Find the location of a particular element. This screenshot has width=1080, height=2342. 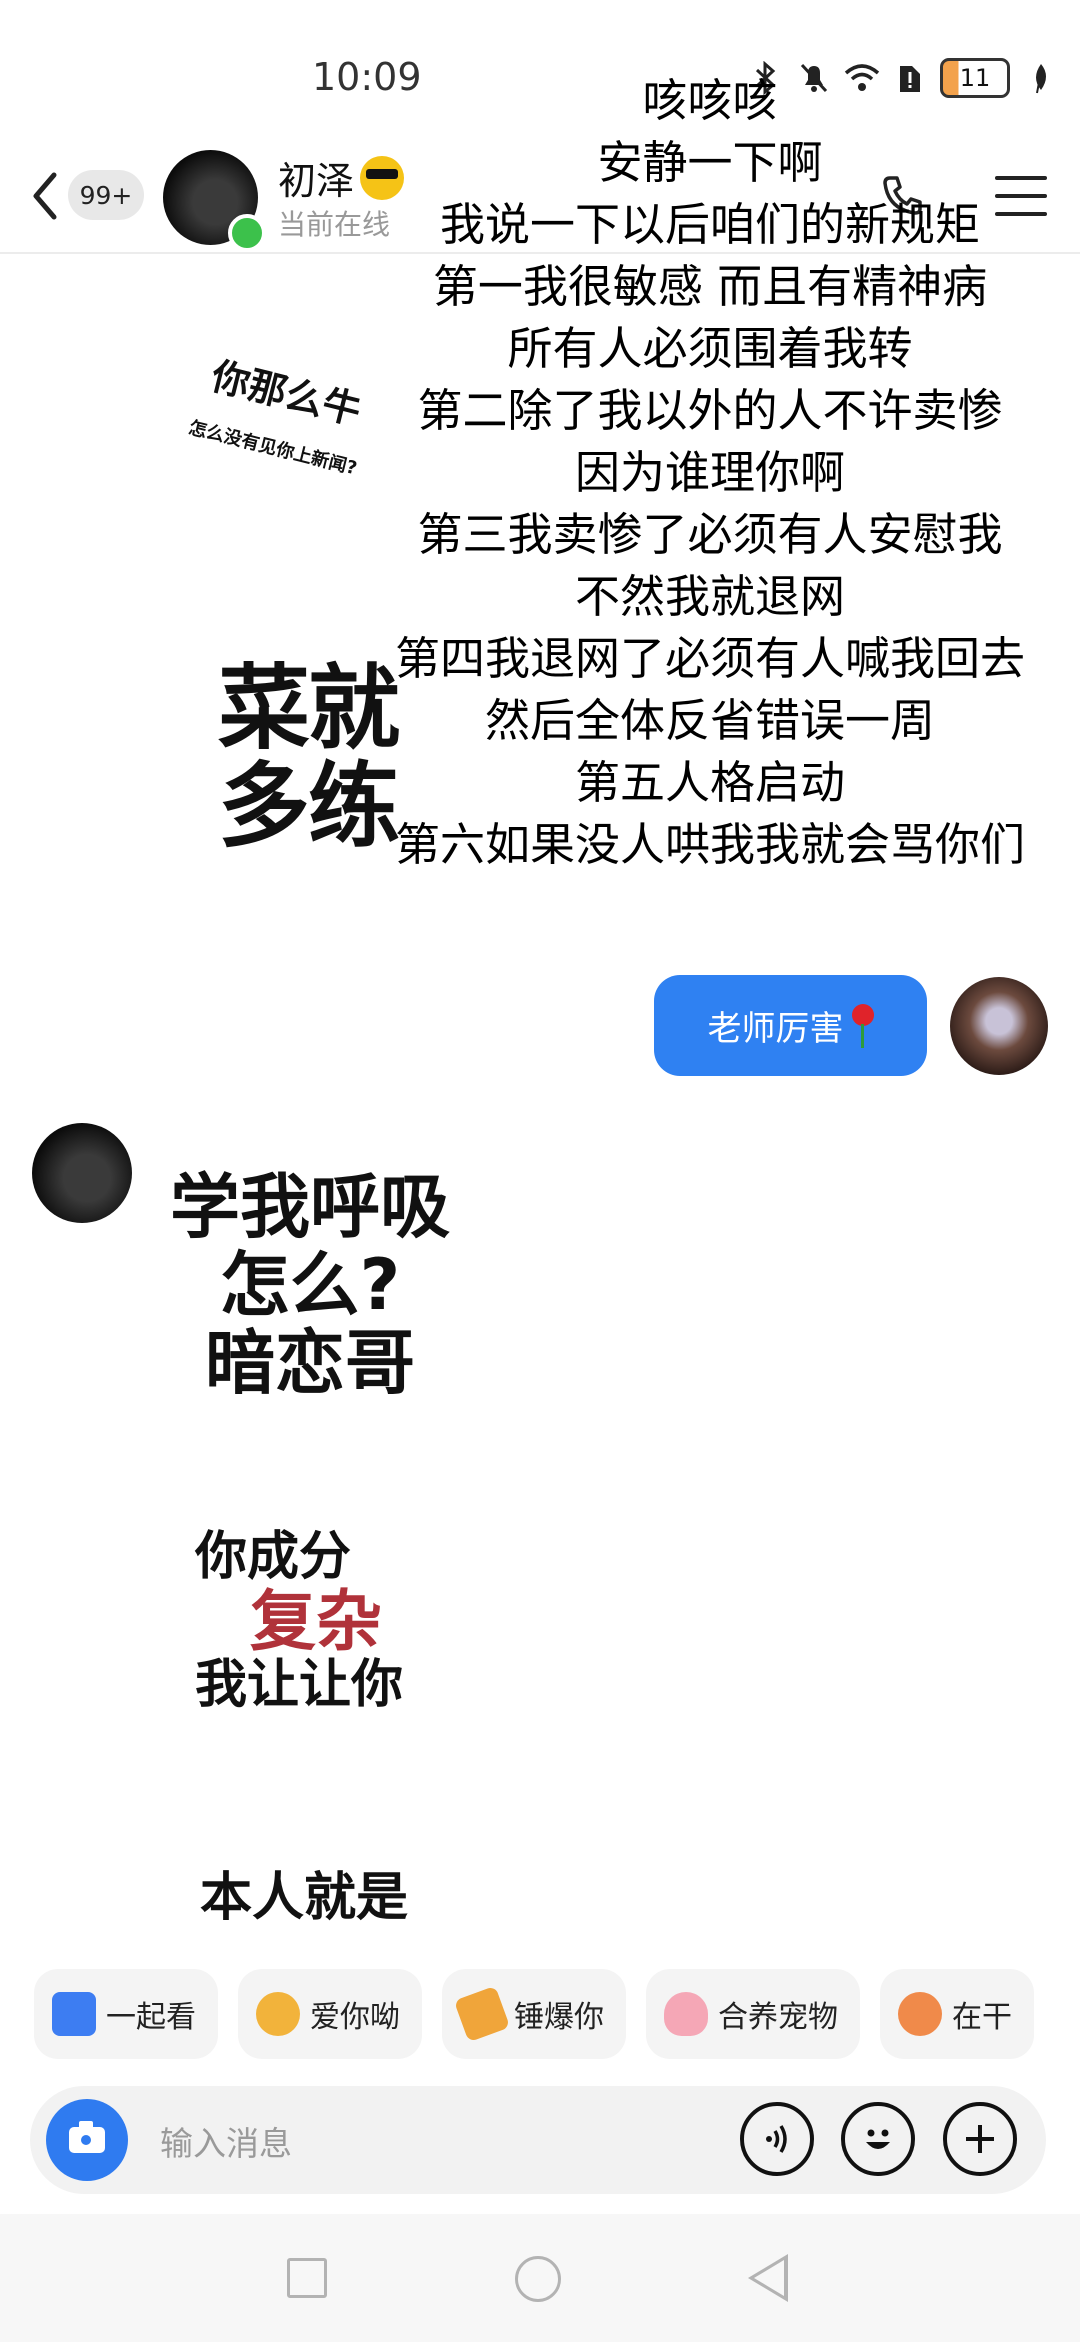

voice-button is located at coordinates (777, 2139).